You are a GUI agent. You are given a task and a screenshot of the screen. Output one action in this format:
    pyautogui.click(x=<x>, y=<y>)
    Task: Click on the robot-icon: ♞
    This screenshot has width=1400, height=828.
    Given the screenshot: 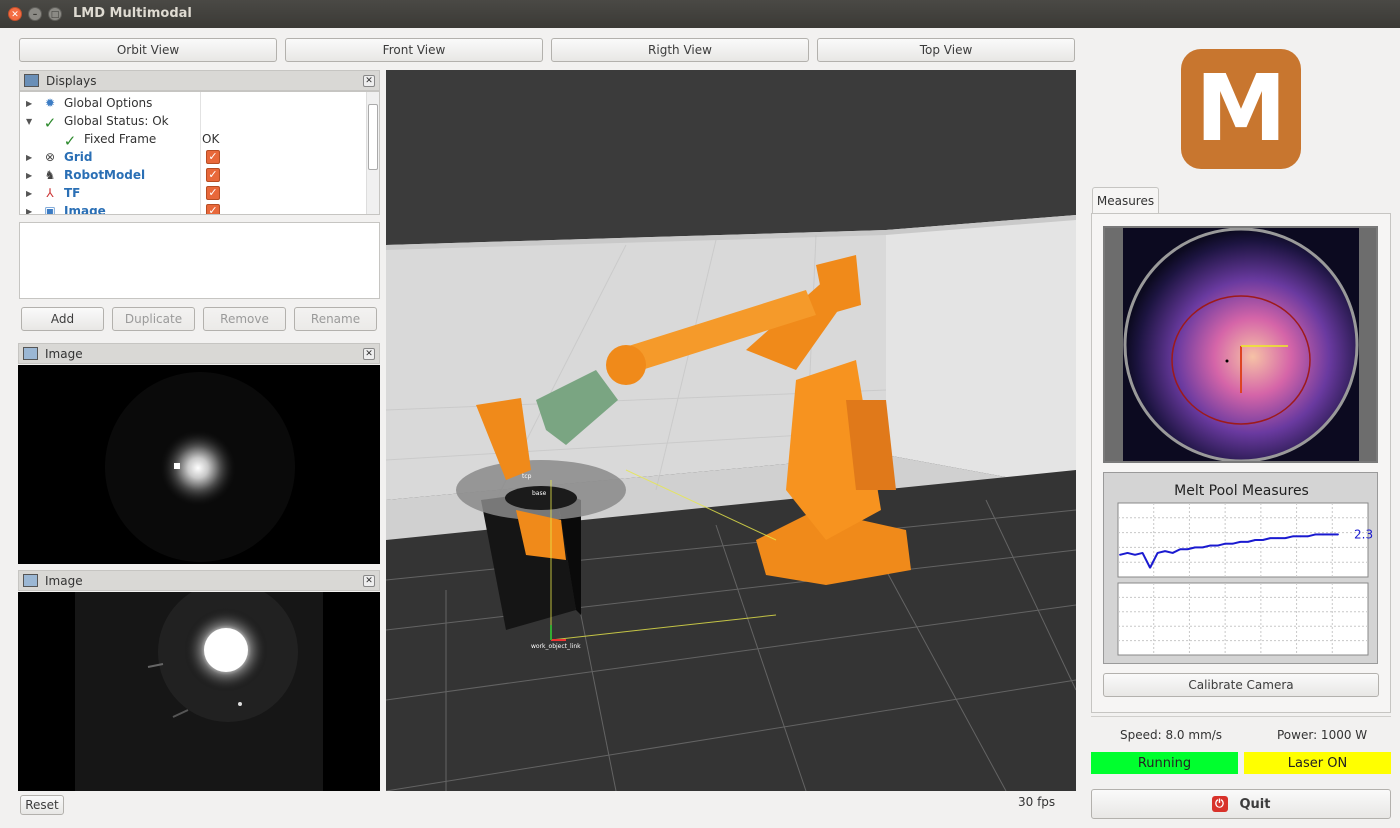 What is the action you would take?
    pyautogui.click(x=50, y=175)
    